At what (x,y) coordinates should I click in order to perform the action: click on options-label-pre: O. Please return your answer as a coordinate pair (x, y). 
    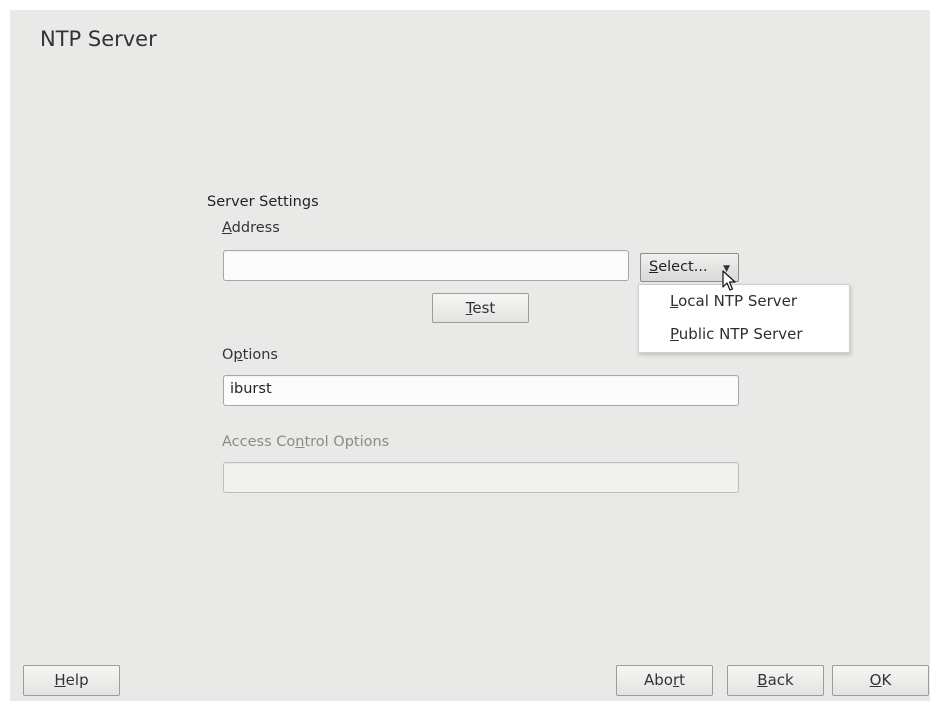
    Looking at the image, I should click on (228, 355).